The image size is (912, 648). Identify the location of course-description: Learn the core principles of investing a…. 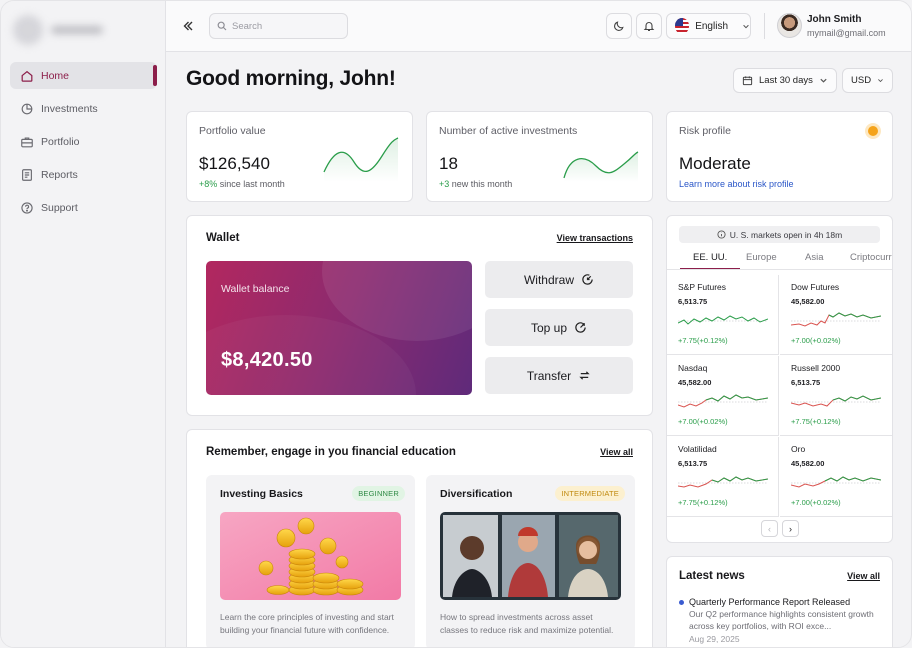
(307, 623).